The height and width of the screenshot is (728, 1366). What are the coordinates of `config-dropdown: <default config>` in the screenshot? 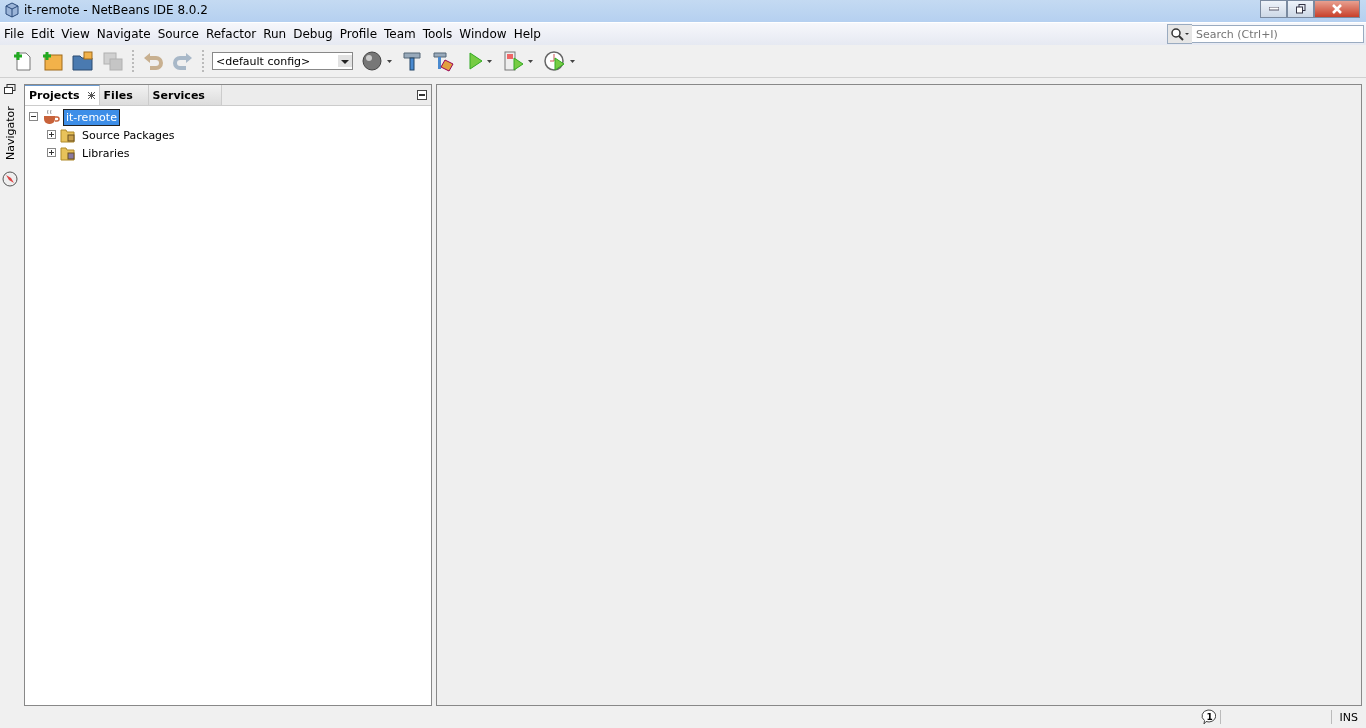 It's located at (282, 61).